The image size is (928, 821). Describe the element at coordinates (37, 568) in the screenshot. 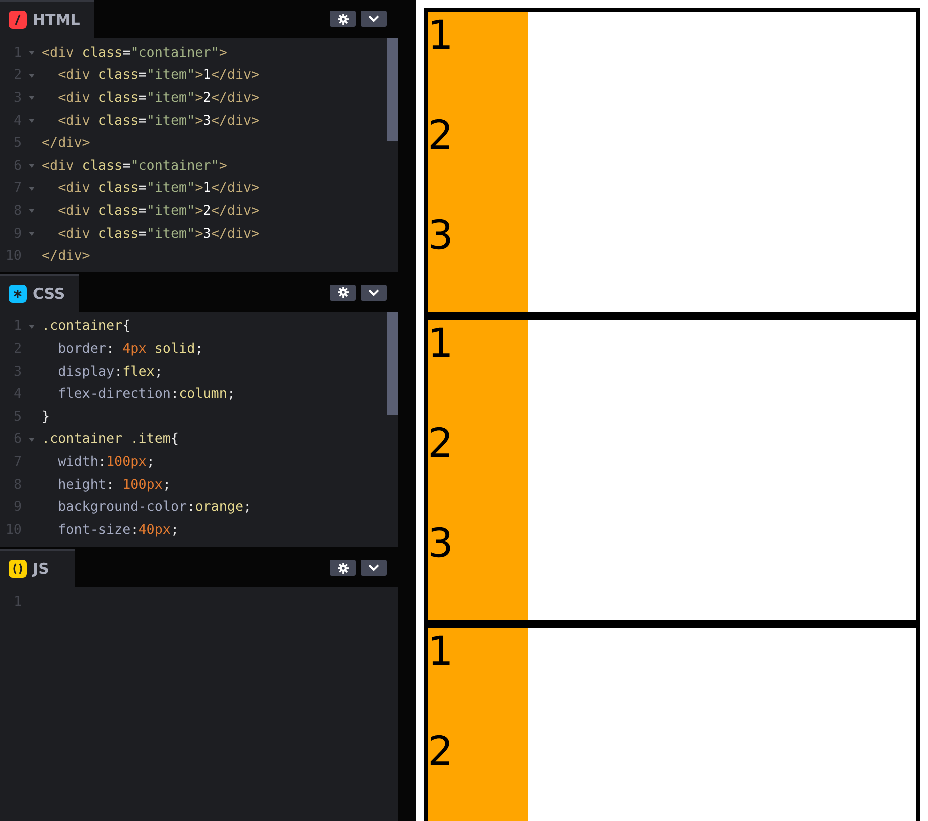

I see `editor-tab: JS` at that location.